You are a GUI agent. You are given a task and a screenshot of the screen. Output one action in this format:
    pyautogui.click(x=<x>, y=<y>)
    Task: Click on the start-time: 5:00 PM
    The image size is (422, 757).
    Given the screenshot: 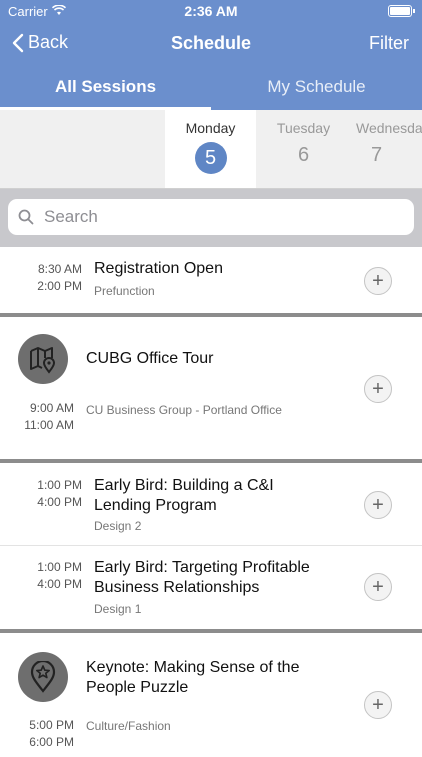 What is the action you would take?
    pyautogui.click(x=51, y=725)
    